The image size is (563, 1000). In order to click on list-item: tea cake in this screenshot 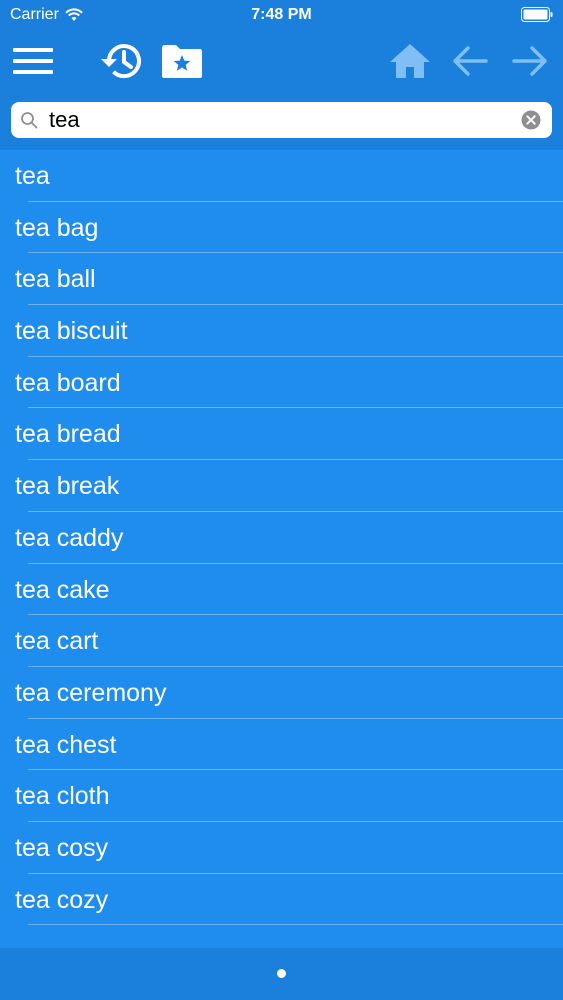, I will do `click(281, 590)`.